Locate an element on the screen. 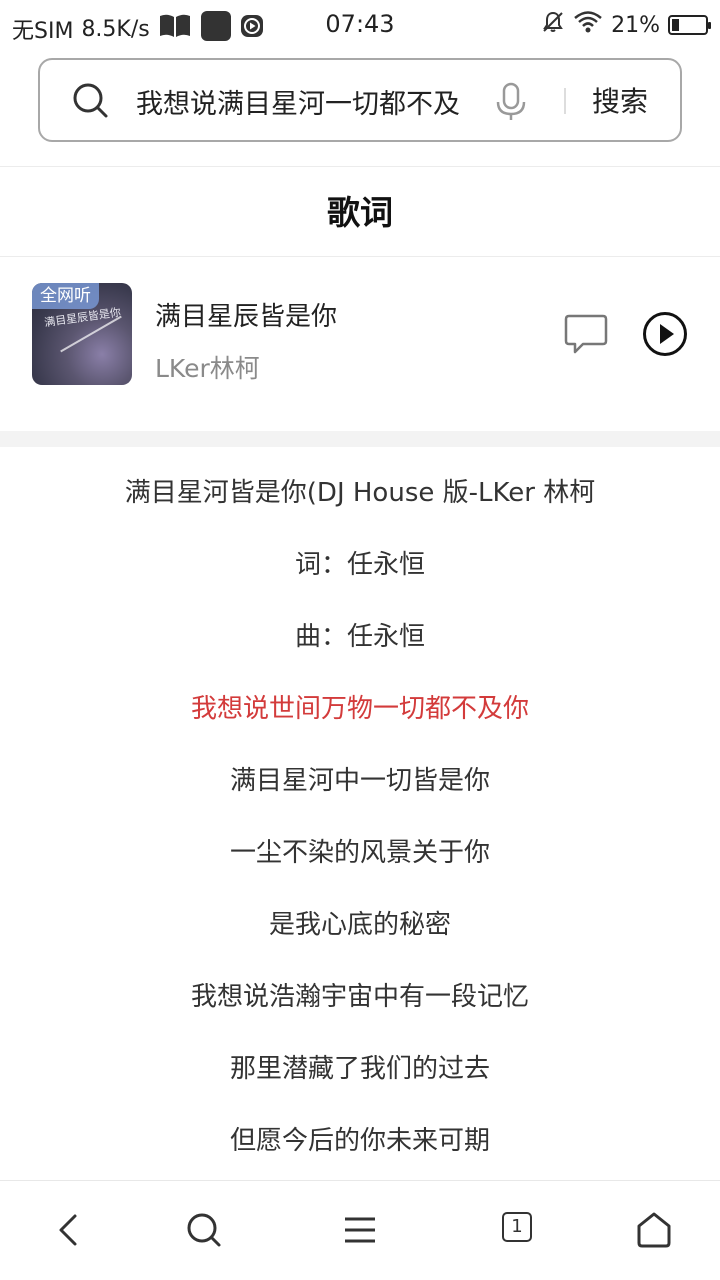 Image resolution: width=720 pixels, height=1280 pixels. song-title: 满目星辰皆是你 is located at coordinates (246, 314).